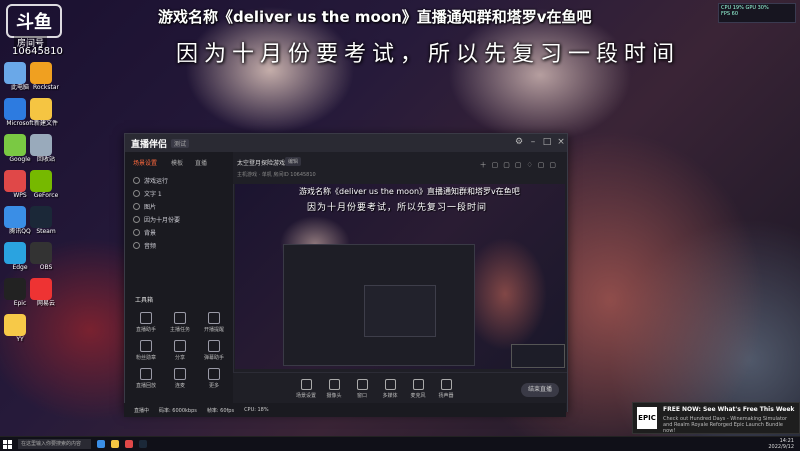 The width and height of the screenshot is (800, 451). I want to click on desktop-icon: Rockstar, so click(46, 76).